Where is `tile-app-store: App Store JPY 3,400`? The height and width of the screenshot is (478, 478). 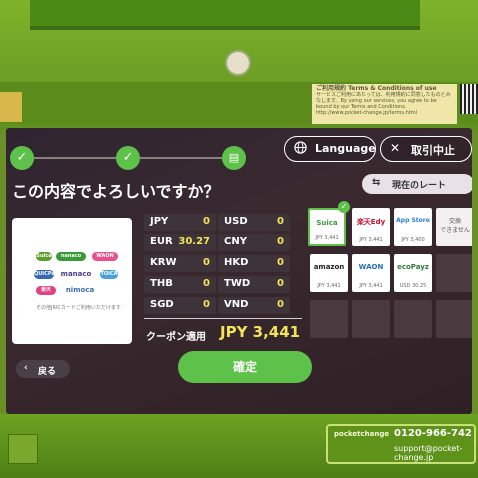 tile-app-store: App Store JPY 3,400 is located at coordinates (413, 227).